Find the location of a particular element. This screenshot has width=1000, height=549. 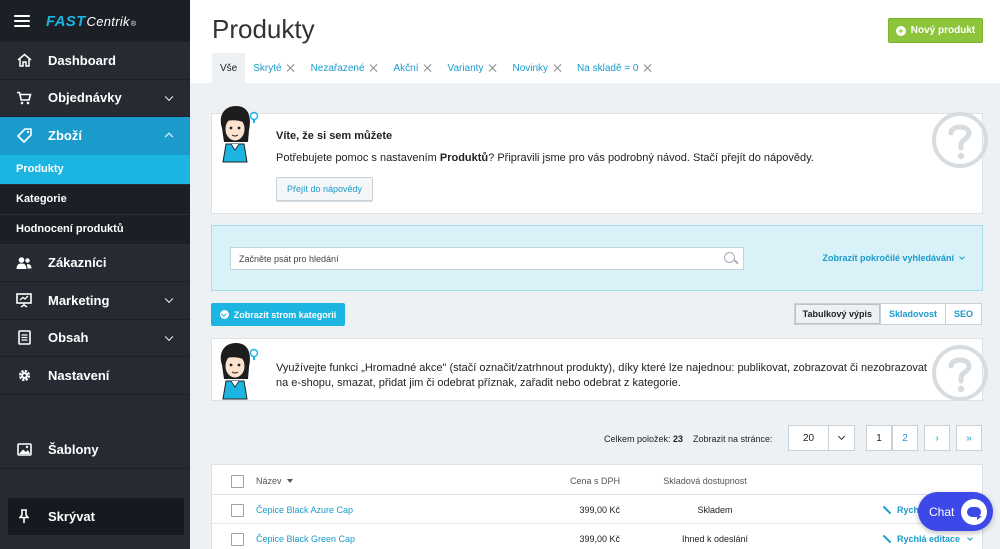

hamburger-menu-icon is located at coordinates (22, 21).